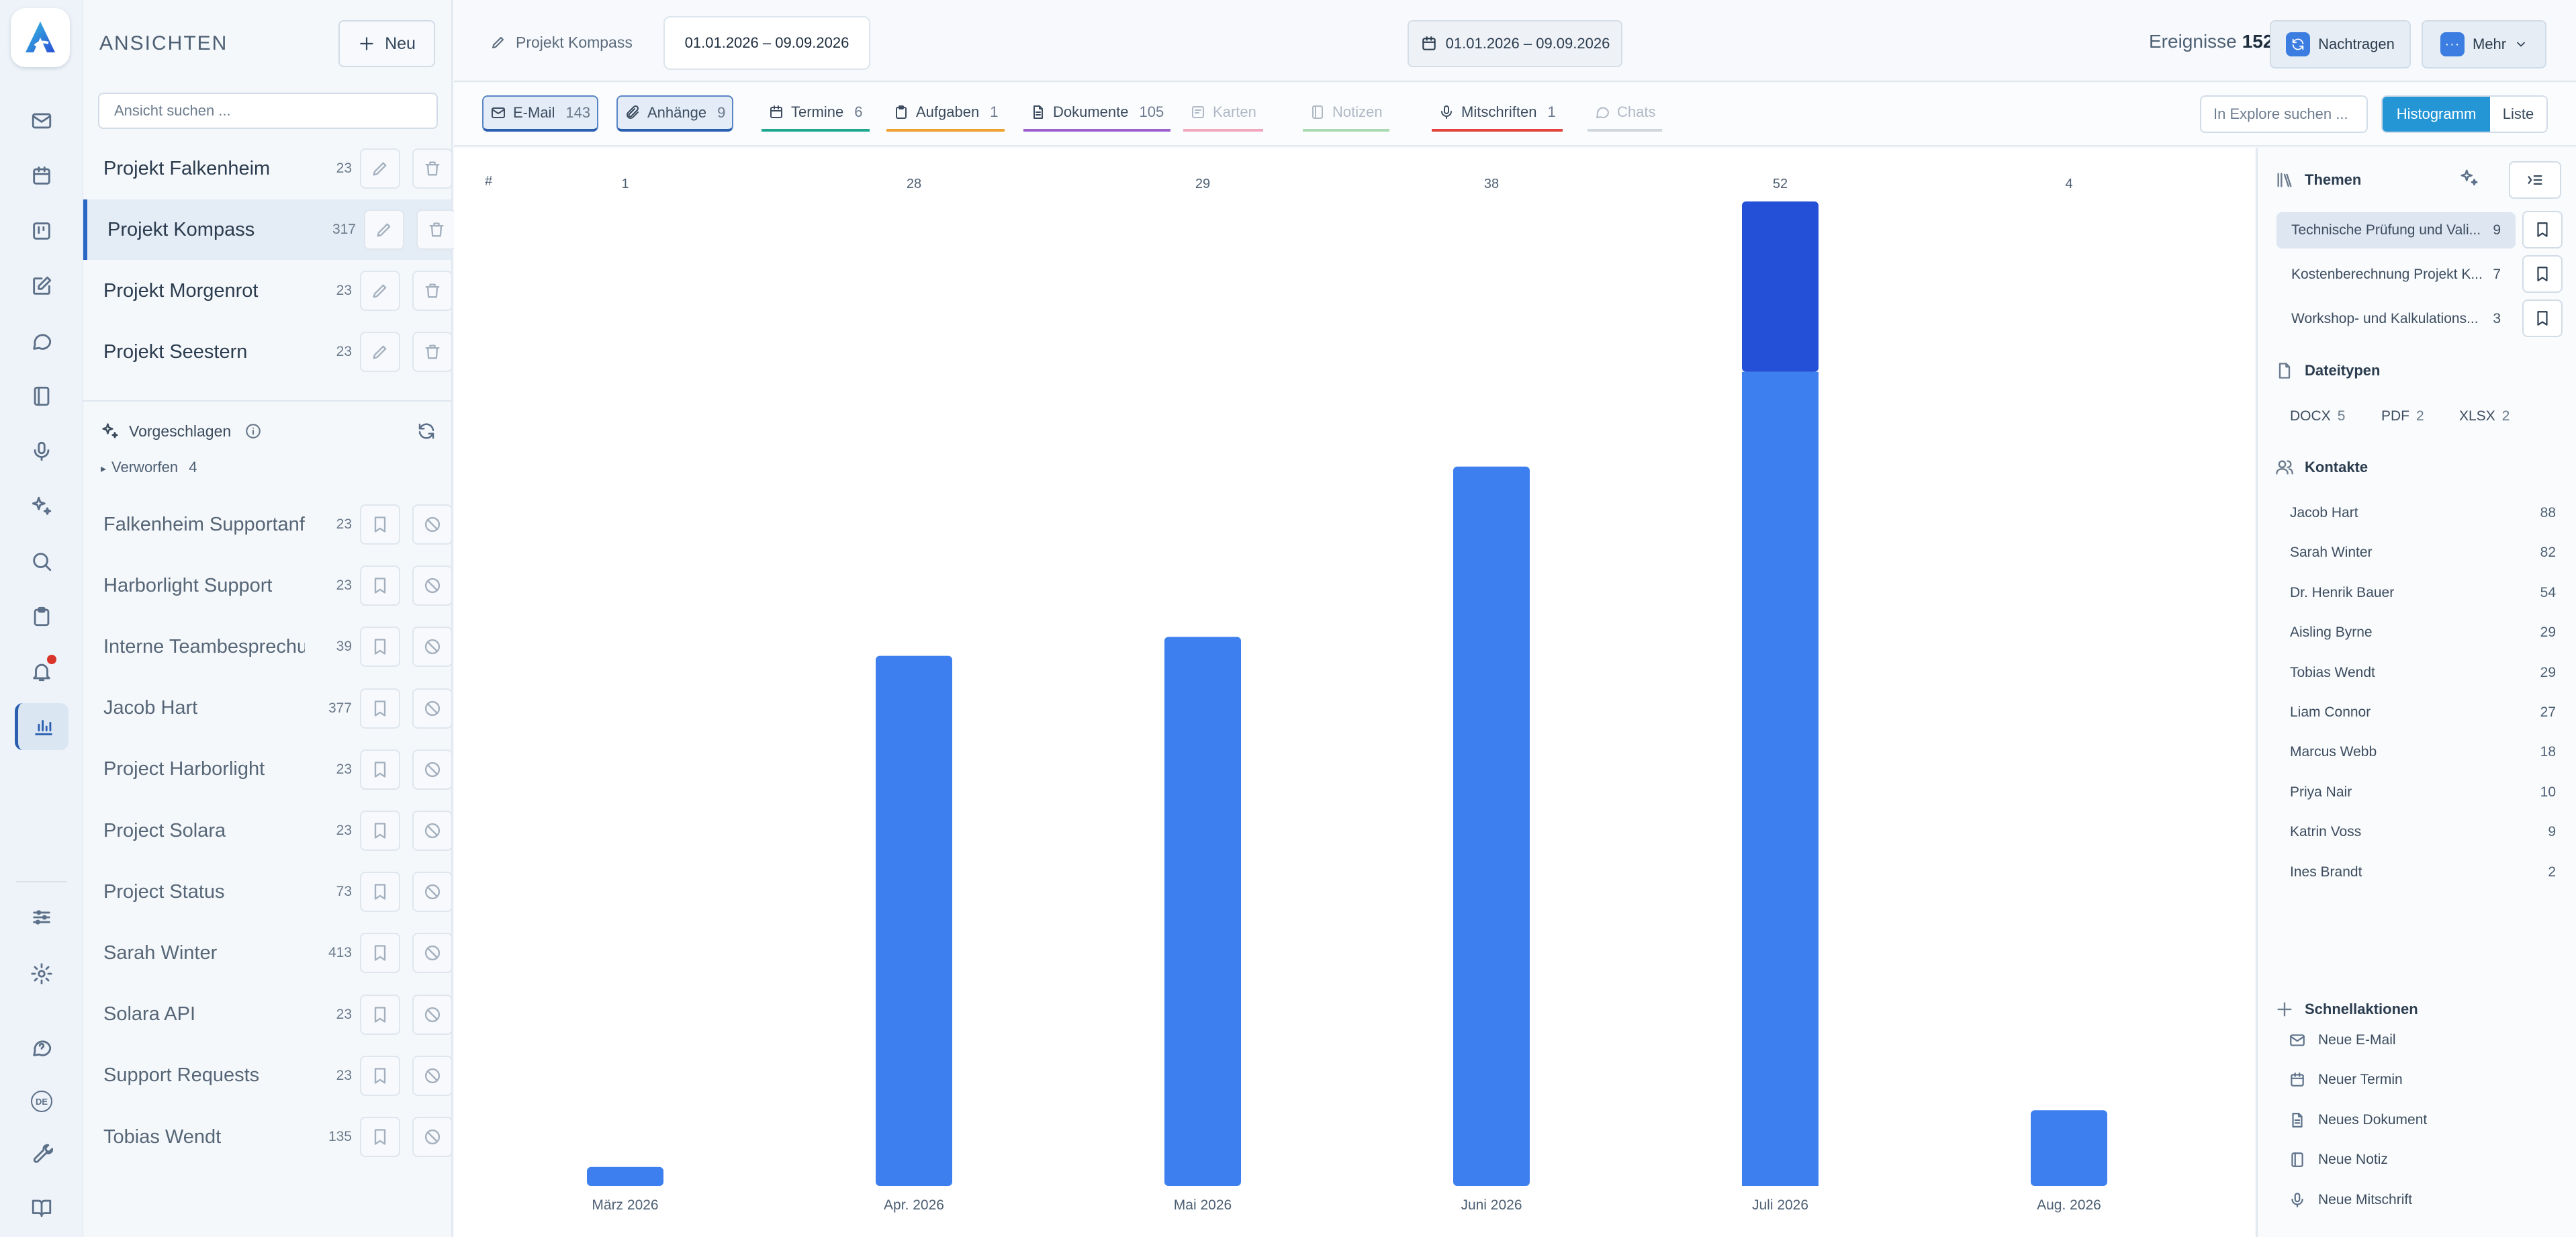 The height and width of the screenshot is (1237, 2576). What do you see at coordinates (268, 1014) in the screenshot?
I see `suggested-view-item: Solara API 23` at bounding box center [268, 1014].